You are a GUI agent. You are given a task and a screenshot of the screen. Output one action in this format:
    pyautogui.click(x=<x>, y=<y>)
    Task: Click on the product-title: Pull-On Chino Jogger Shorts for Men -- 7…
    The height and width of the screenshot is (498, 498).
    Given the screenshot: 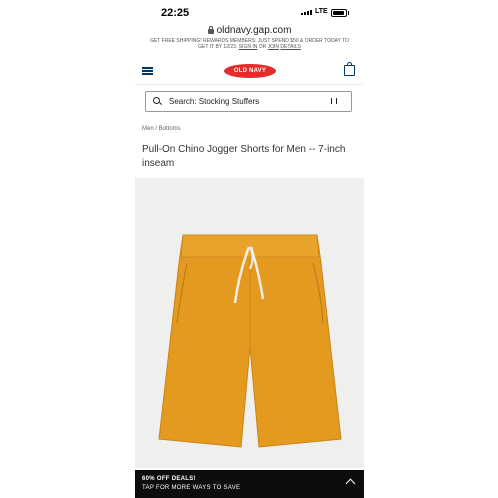 What is the action you would take?
    pyautogui.click(x=244, y=156)
    